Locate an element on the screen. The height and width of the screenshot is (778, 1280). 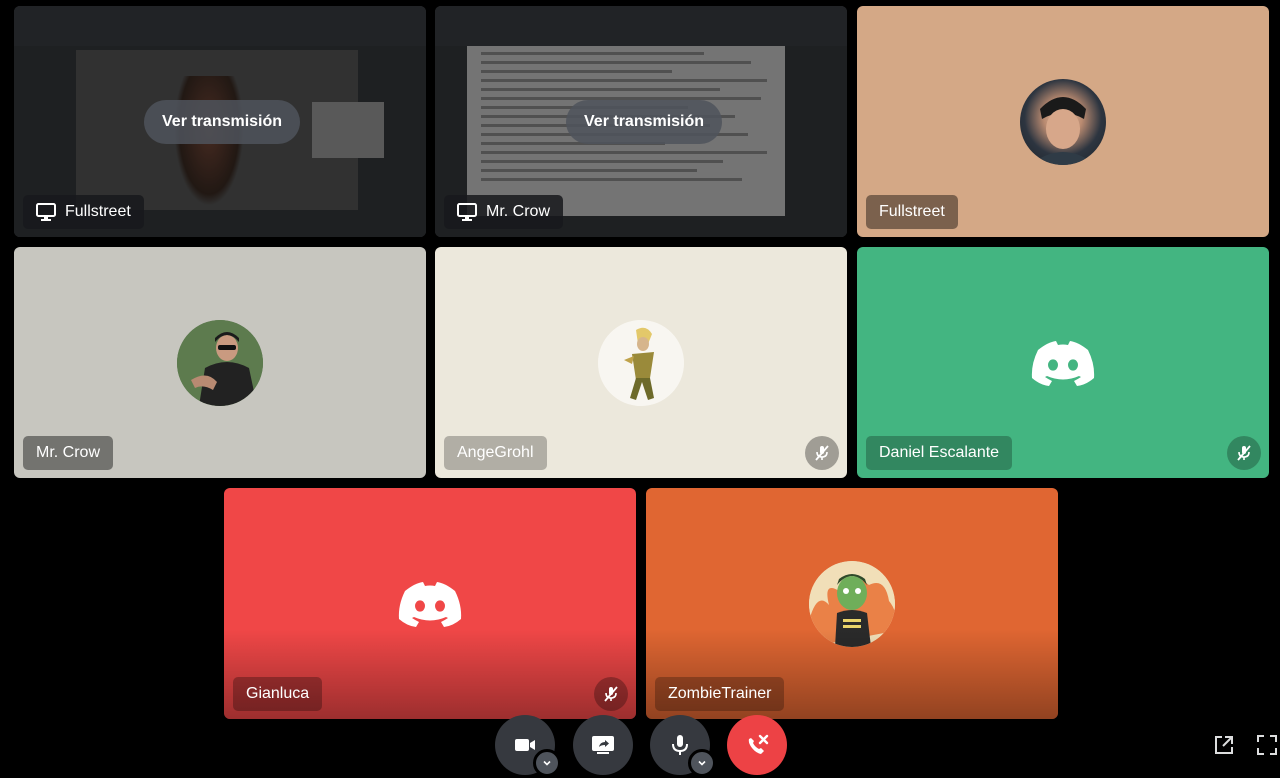
stream-tile-fullstreet: Ver transmisión Fullstreet is located at coordinates (220, 121).